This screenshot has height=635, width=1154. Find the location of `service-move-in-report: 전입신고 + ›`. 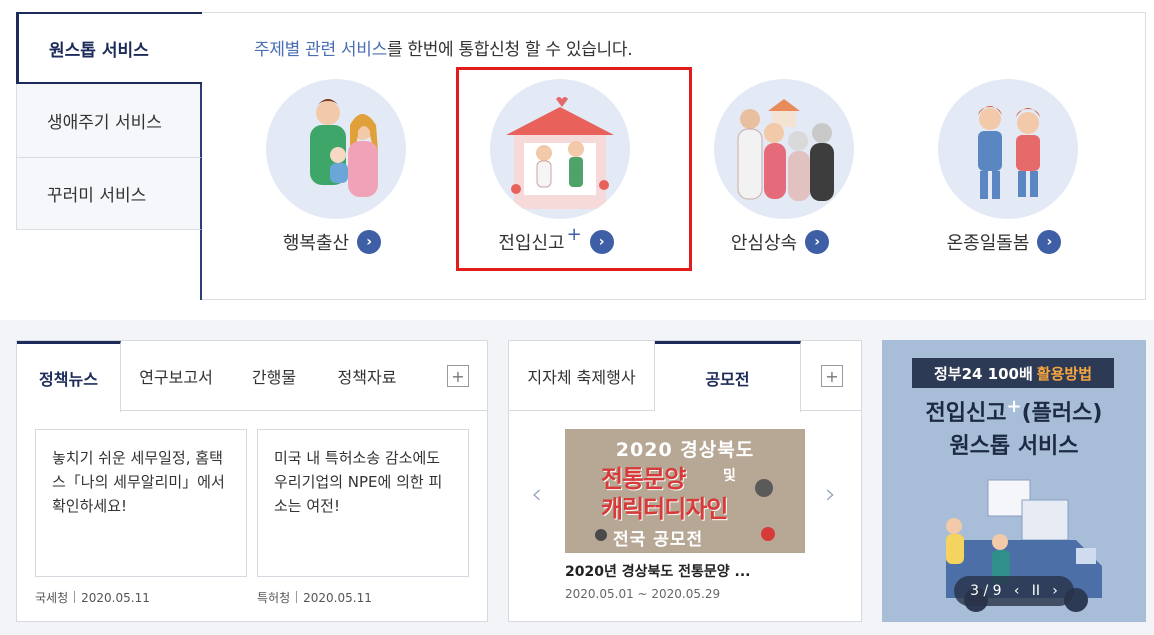

service-move-in-report: 전입신고 + › is located at coordinates (556, 169).